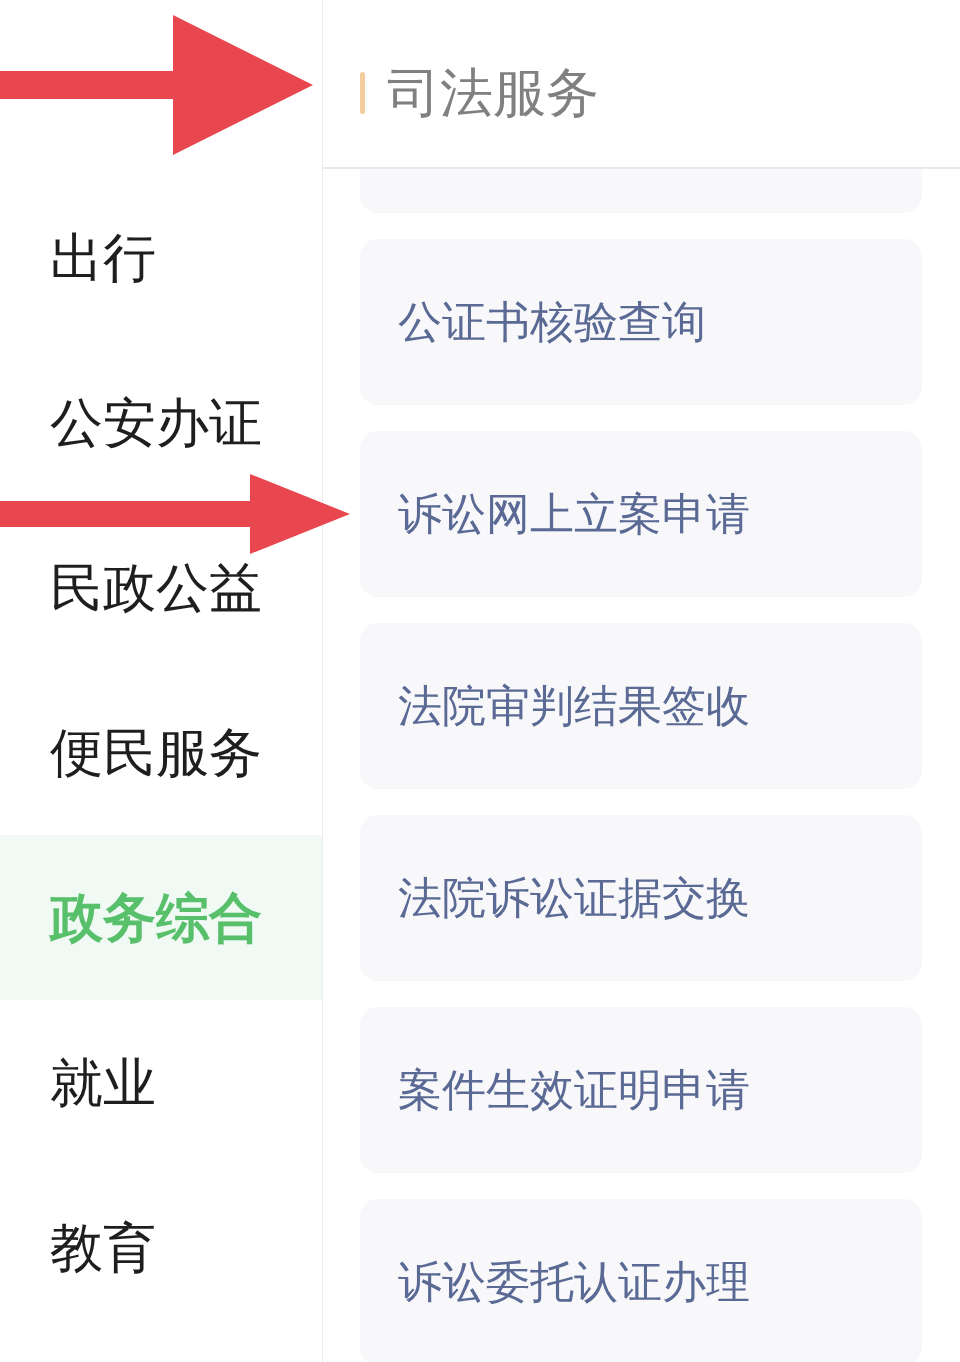 The width and height of the screenshot is (960, 1362). What do you see at coordinates (641, 1280) in the screenshot?
I see `service-item: 诉讼委托认证办理` at bounding box center [641, 1280].